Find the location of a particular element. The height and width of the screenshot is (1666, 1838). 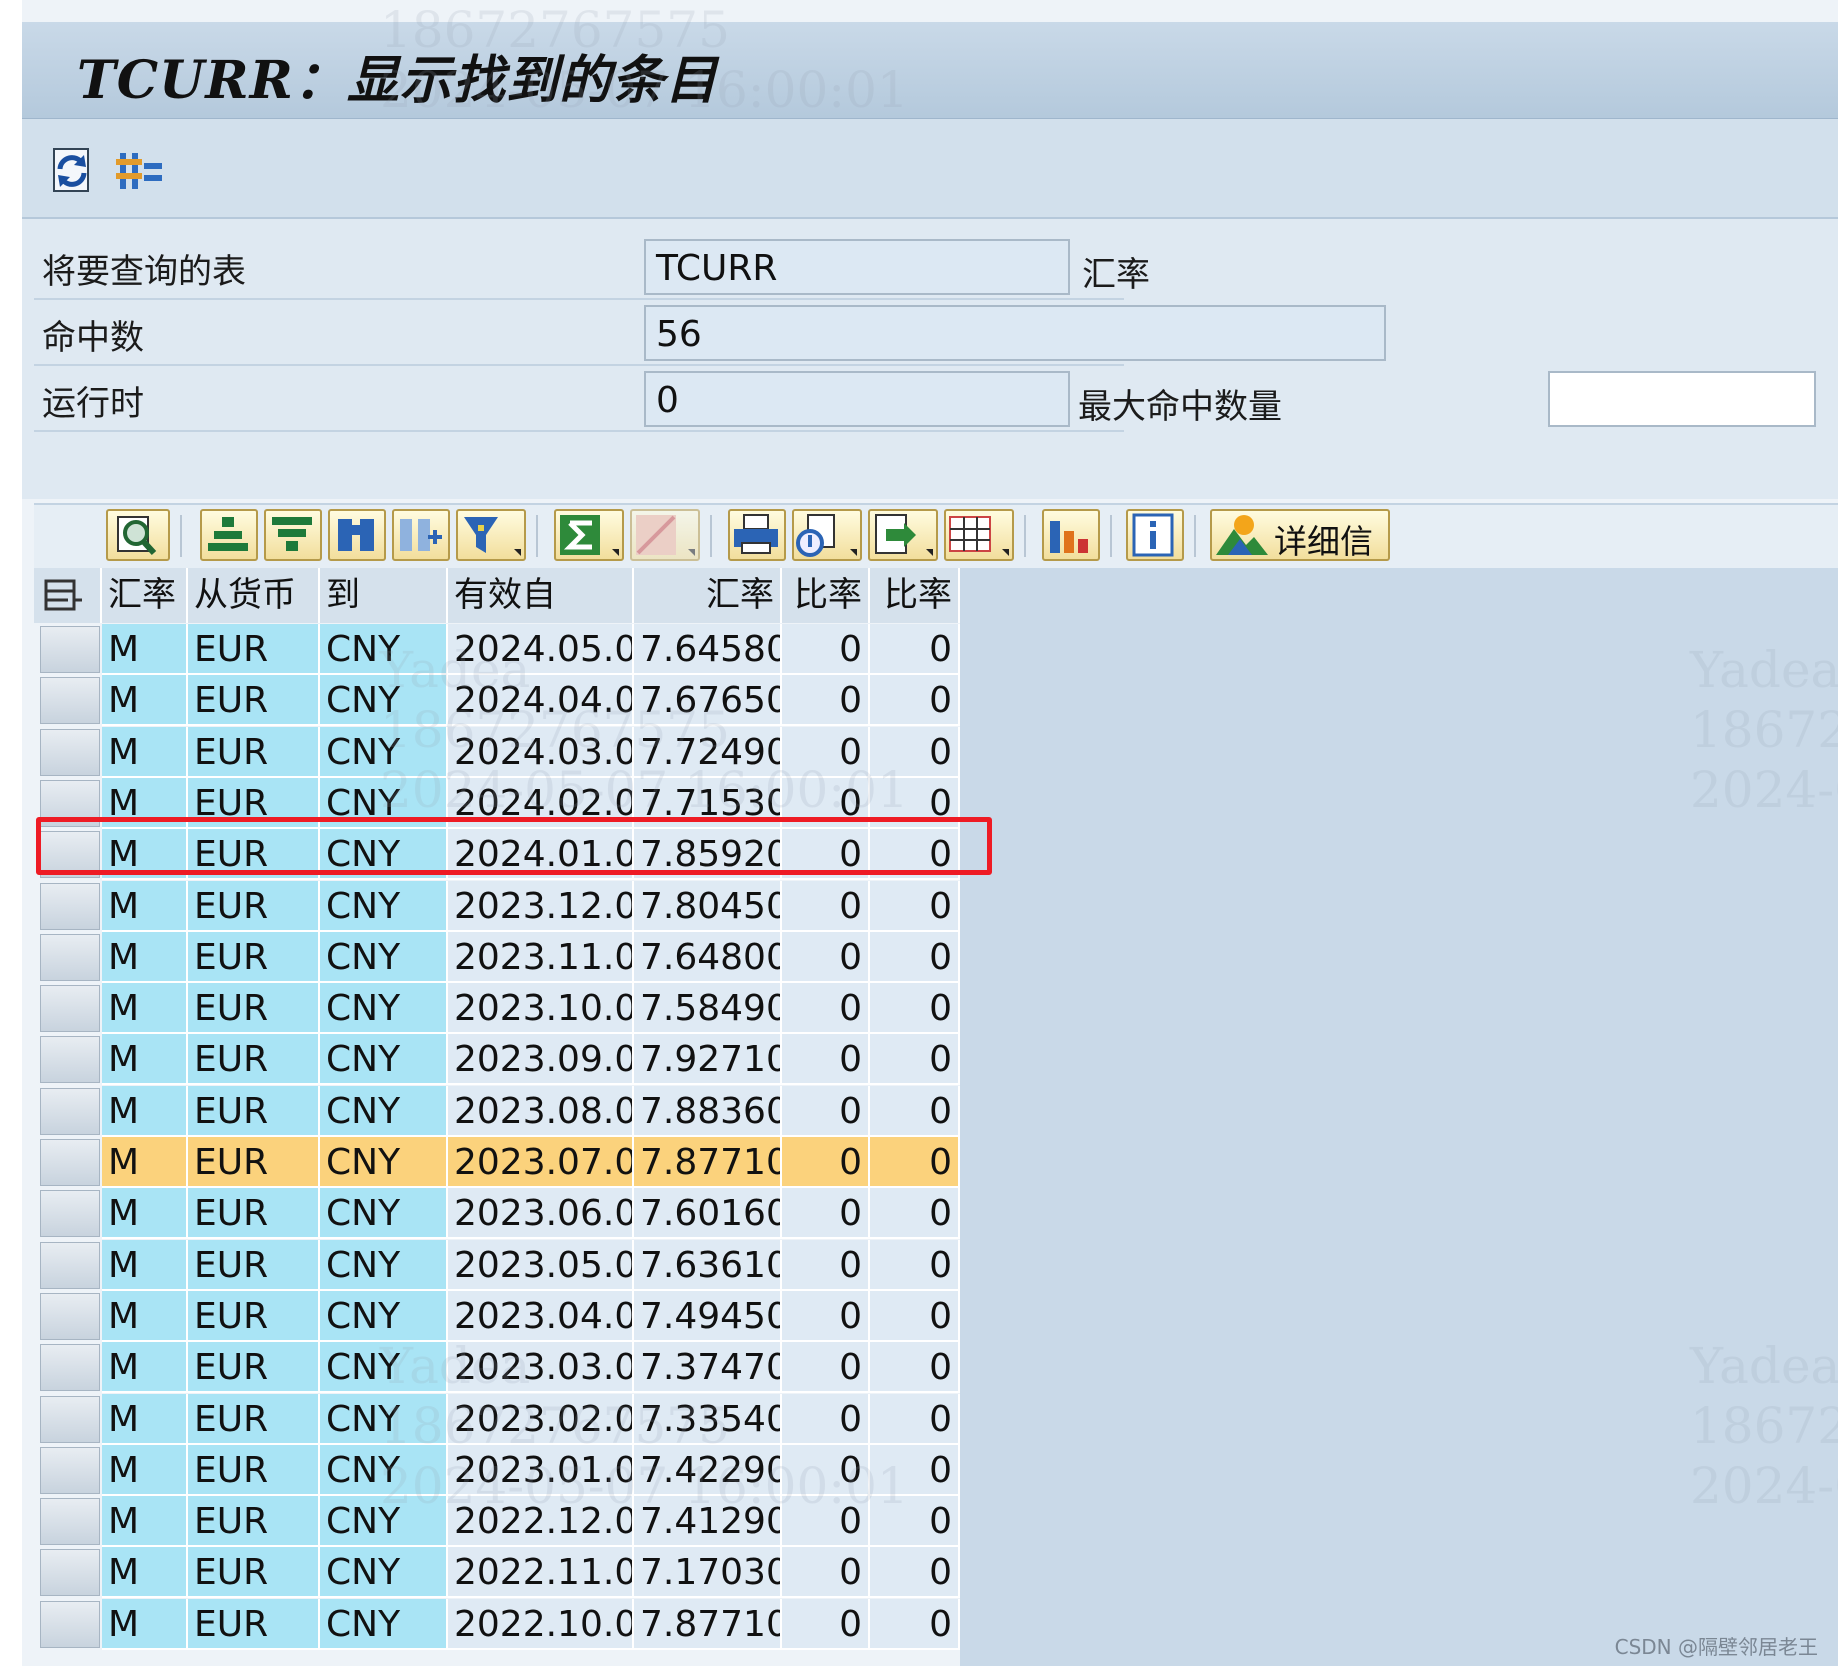

cell-valid-from: 2023.11.01 is located at coordinates (541, 957).